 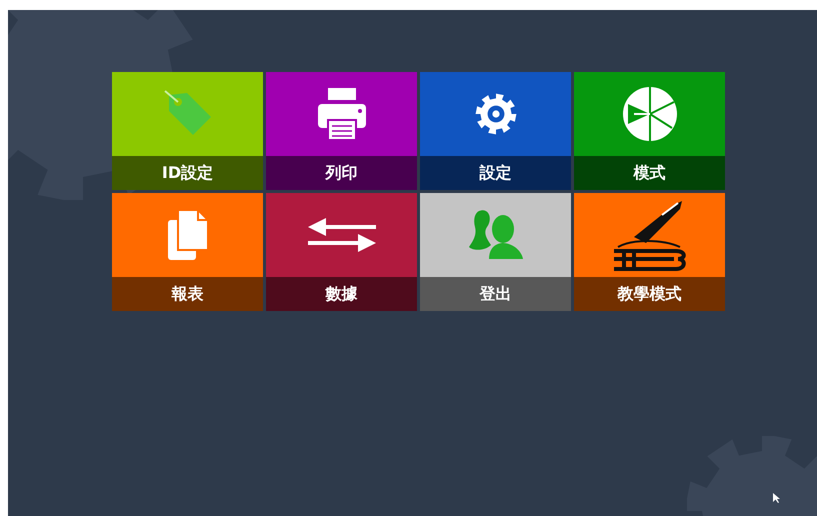 I want to click on tile-label: 列印, so click(x=341, y=173).